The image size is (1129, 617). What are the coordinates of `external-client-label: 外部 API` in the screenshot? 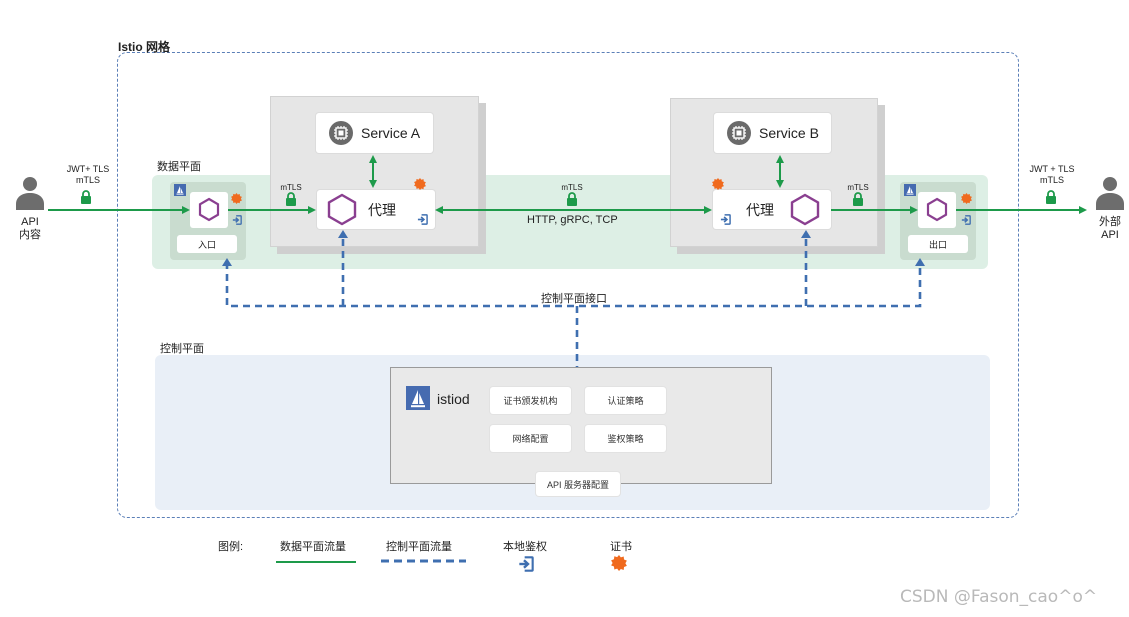 It's located at (1109, 229).